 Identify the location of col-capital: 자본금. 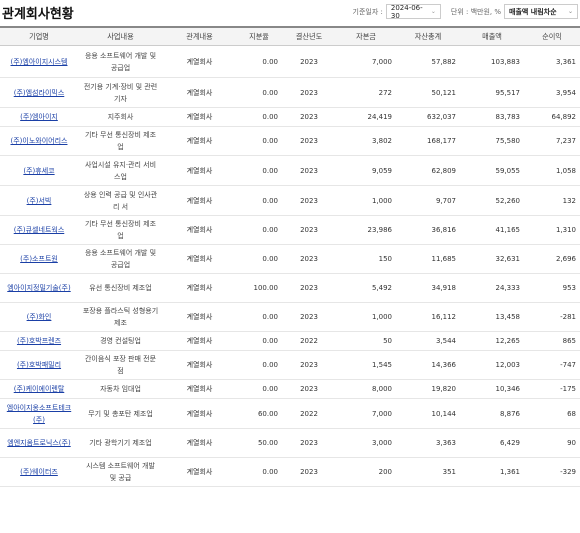
(366, 36).